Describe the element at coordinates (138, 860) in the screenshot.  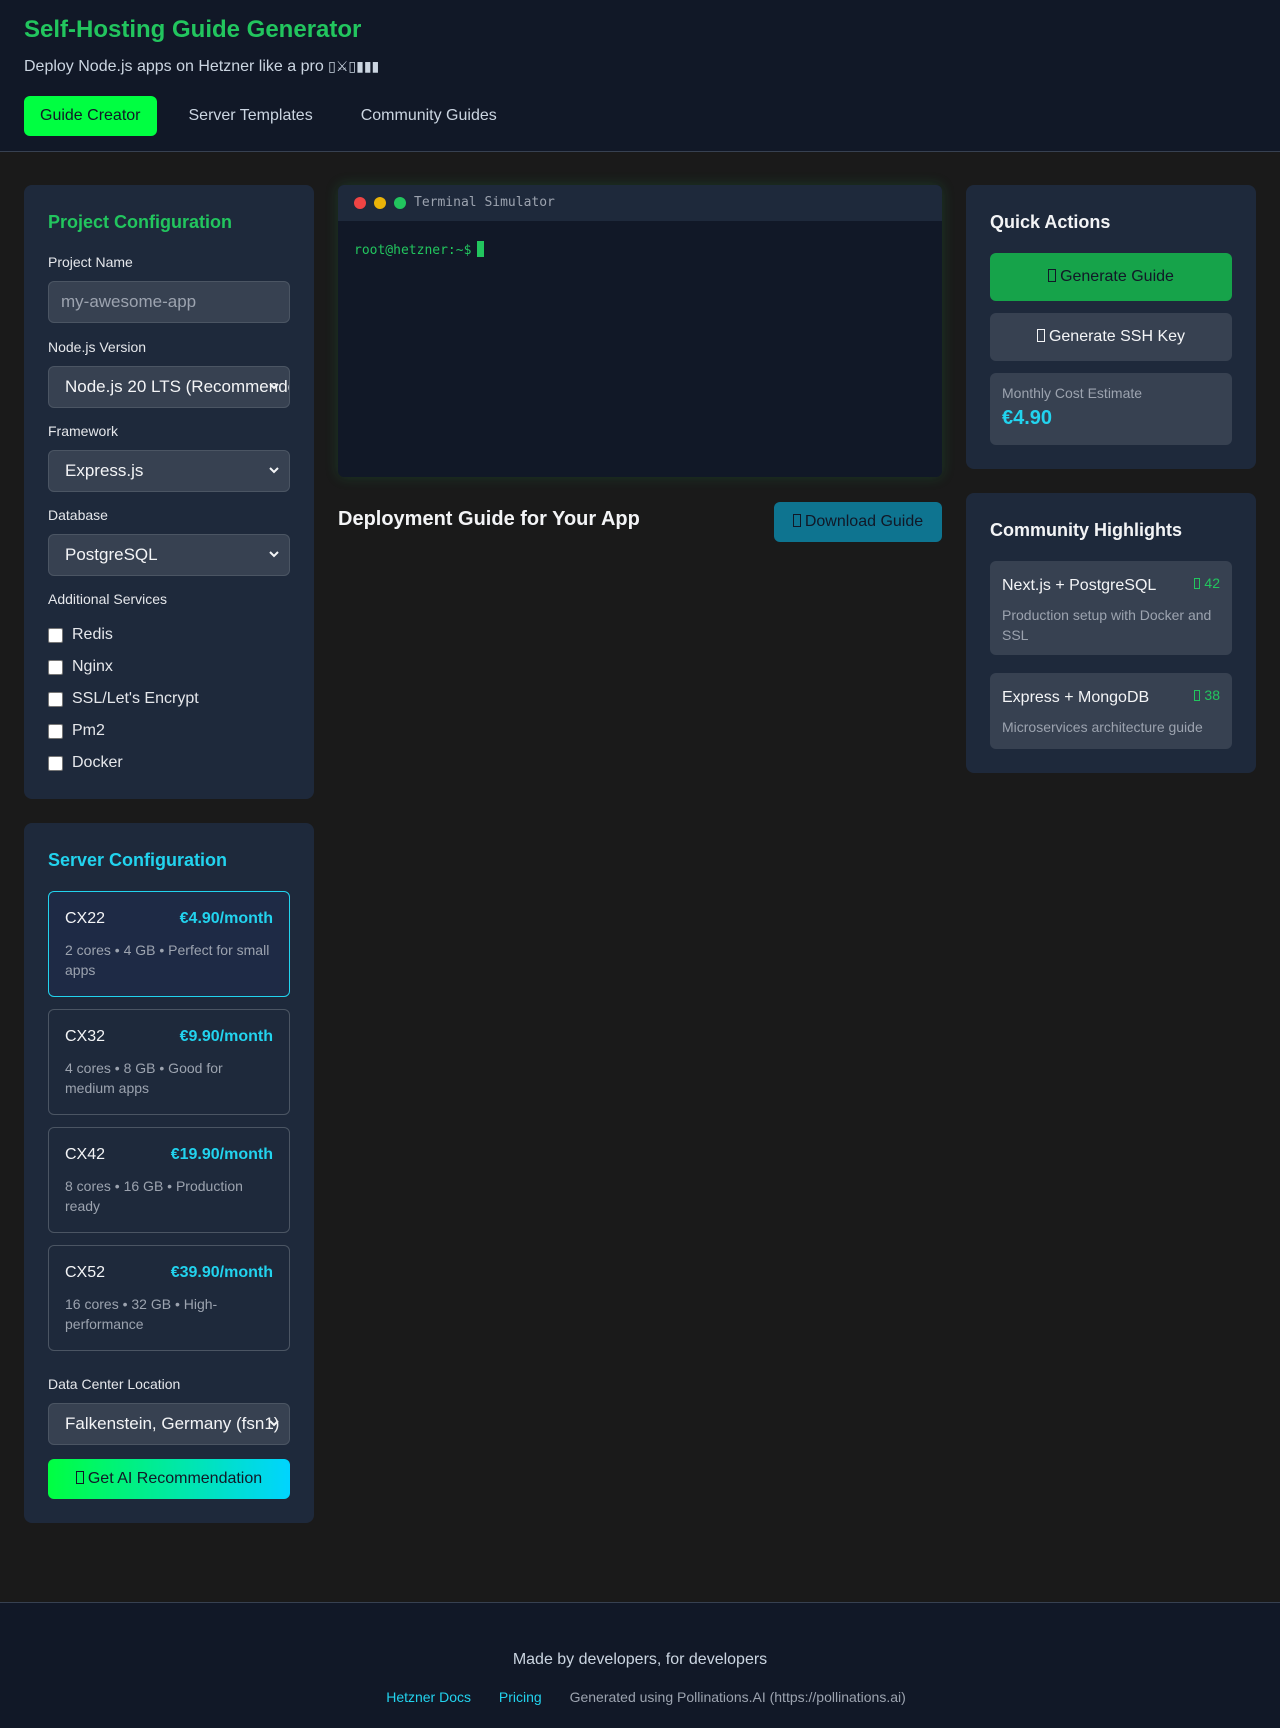
I see `panel-title: Server Configuration` at that location.